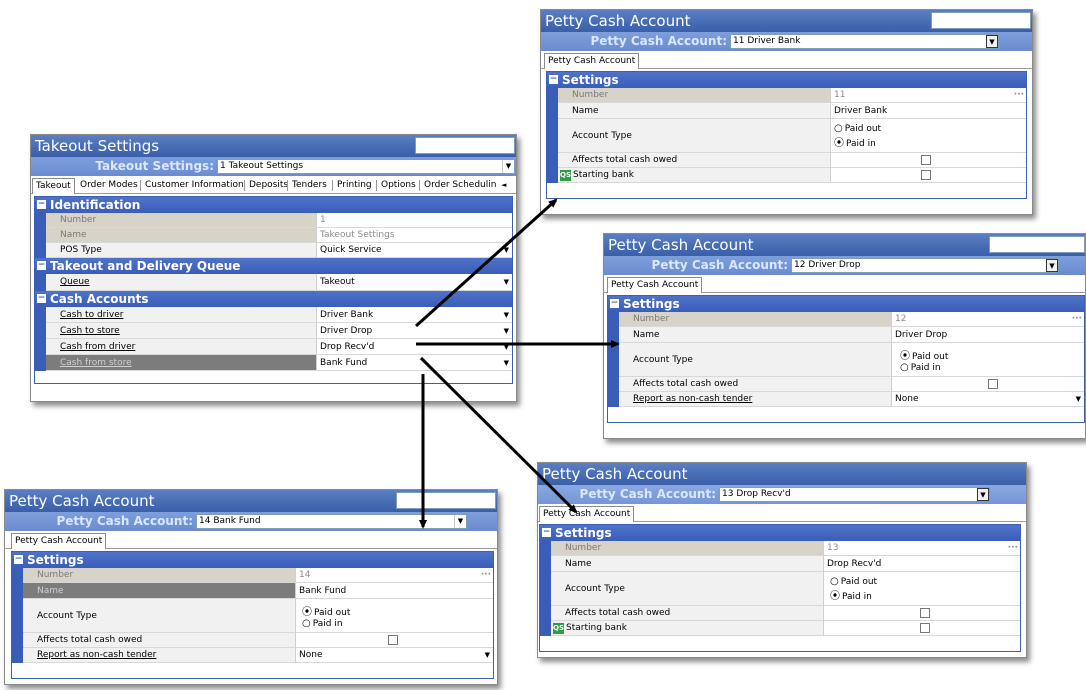  I want to click on arrow-to-driver-bank, so click(486, 263).